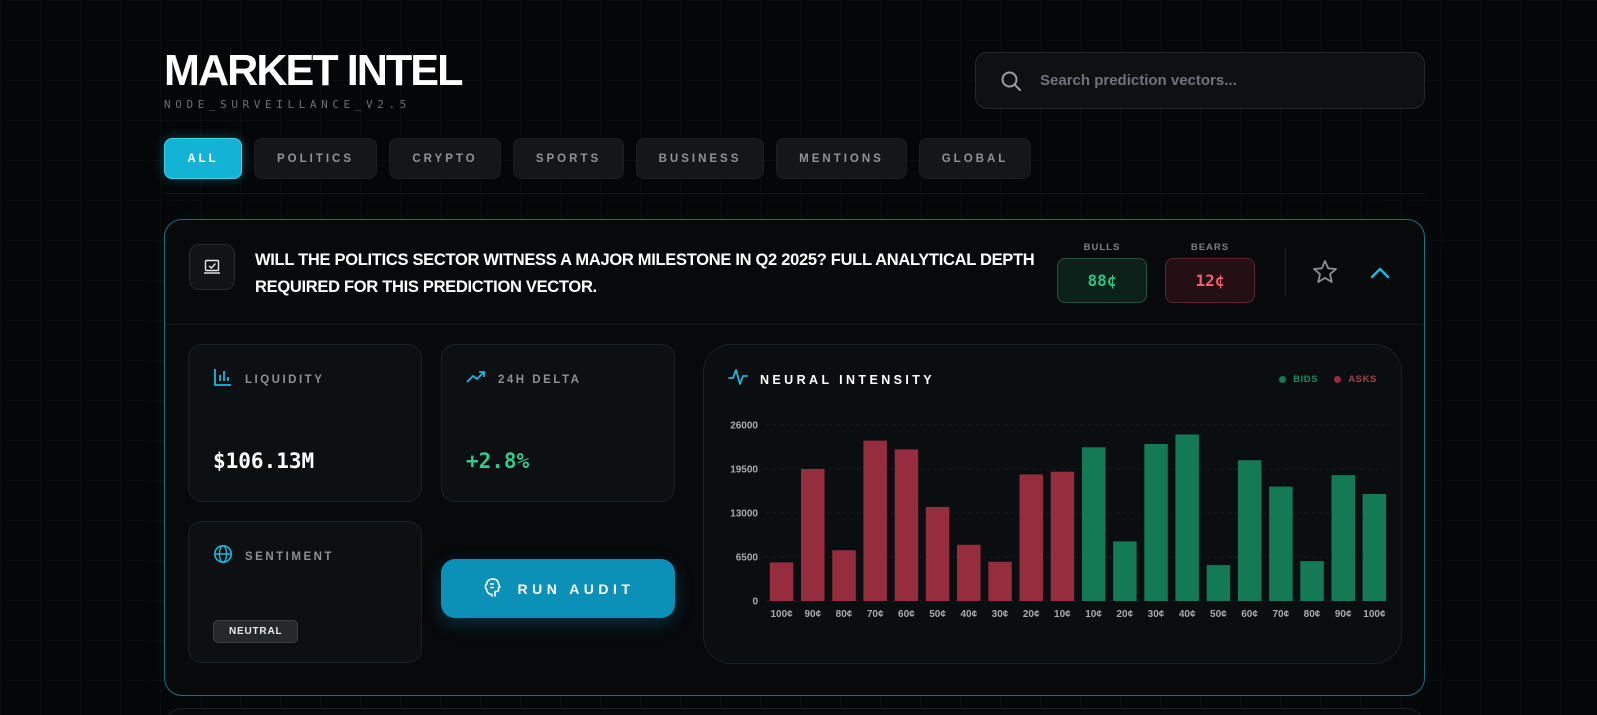 The width and height of the screenshot is (1597, 715). What do you see at coordinates (747, 558) in the screenshot?
I see `y-tick-label: 6500` at bounding box center [747, 558].